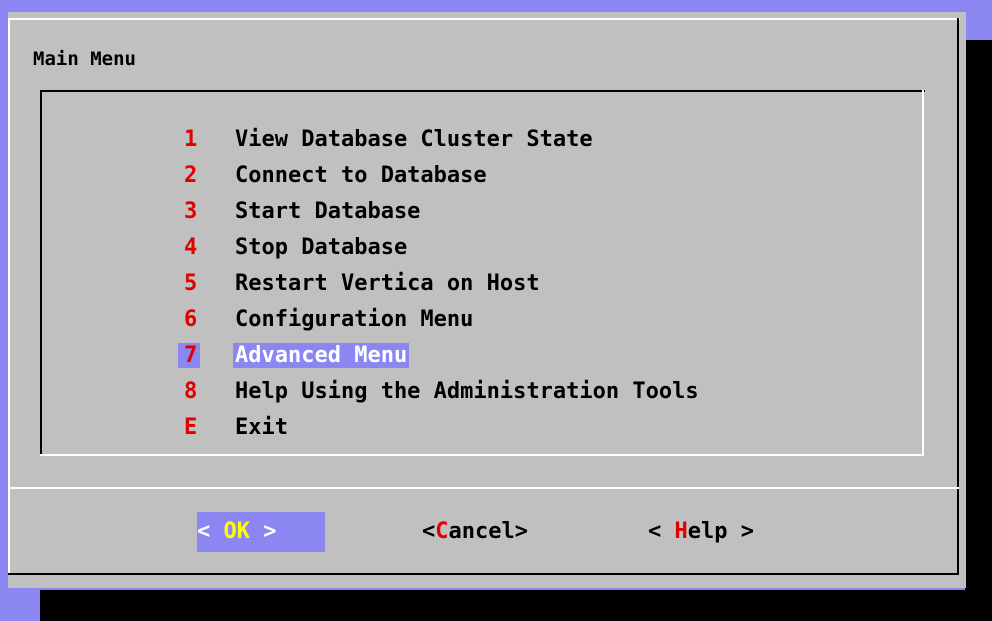 This screenshot has height=621, width=992. I want to click on menu-item-restart-vertica: 5 Restart Vertica on Host, so click(438, 283).